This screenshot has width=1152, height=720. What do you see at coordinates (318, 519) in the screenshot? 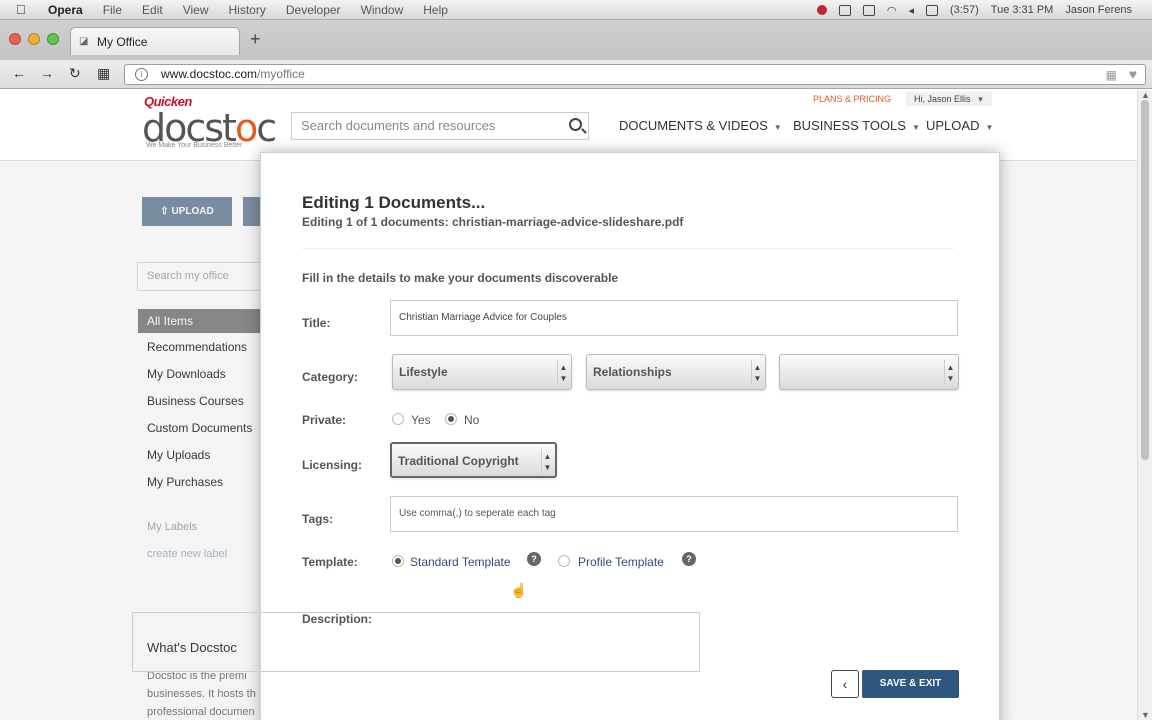
I see `tags-label: Tags:` at bounding box center [318, 519].